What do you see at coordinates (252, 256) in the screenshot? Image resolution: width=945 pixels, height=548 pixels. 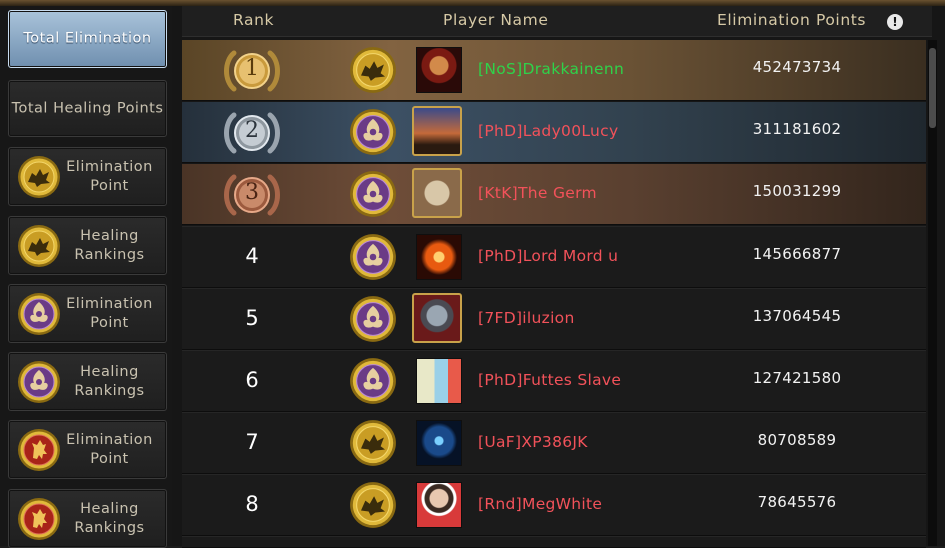 I see `rank-number: 4` at bounding box center [252, 256].